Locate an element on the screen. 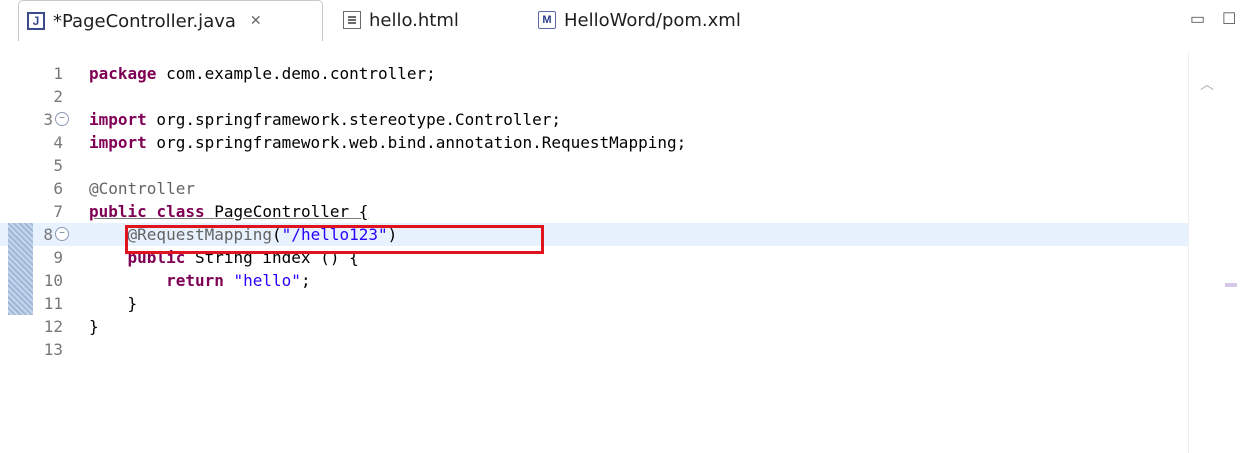 The image size is (1249, 453). tab-label: hello.html is located at coordinates (414, 20).